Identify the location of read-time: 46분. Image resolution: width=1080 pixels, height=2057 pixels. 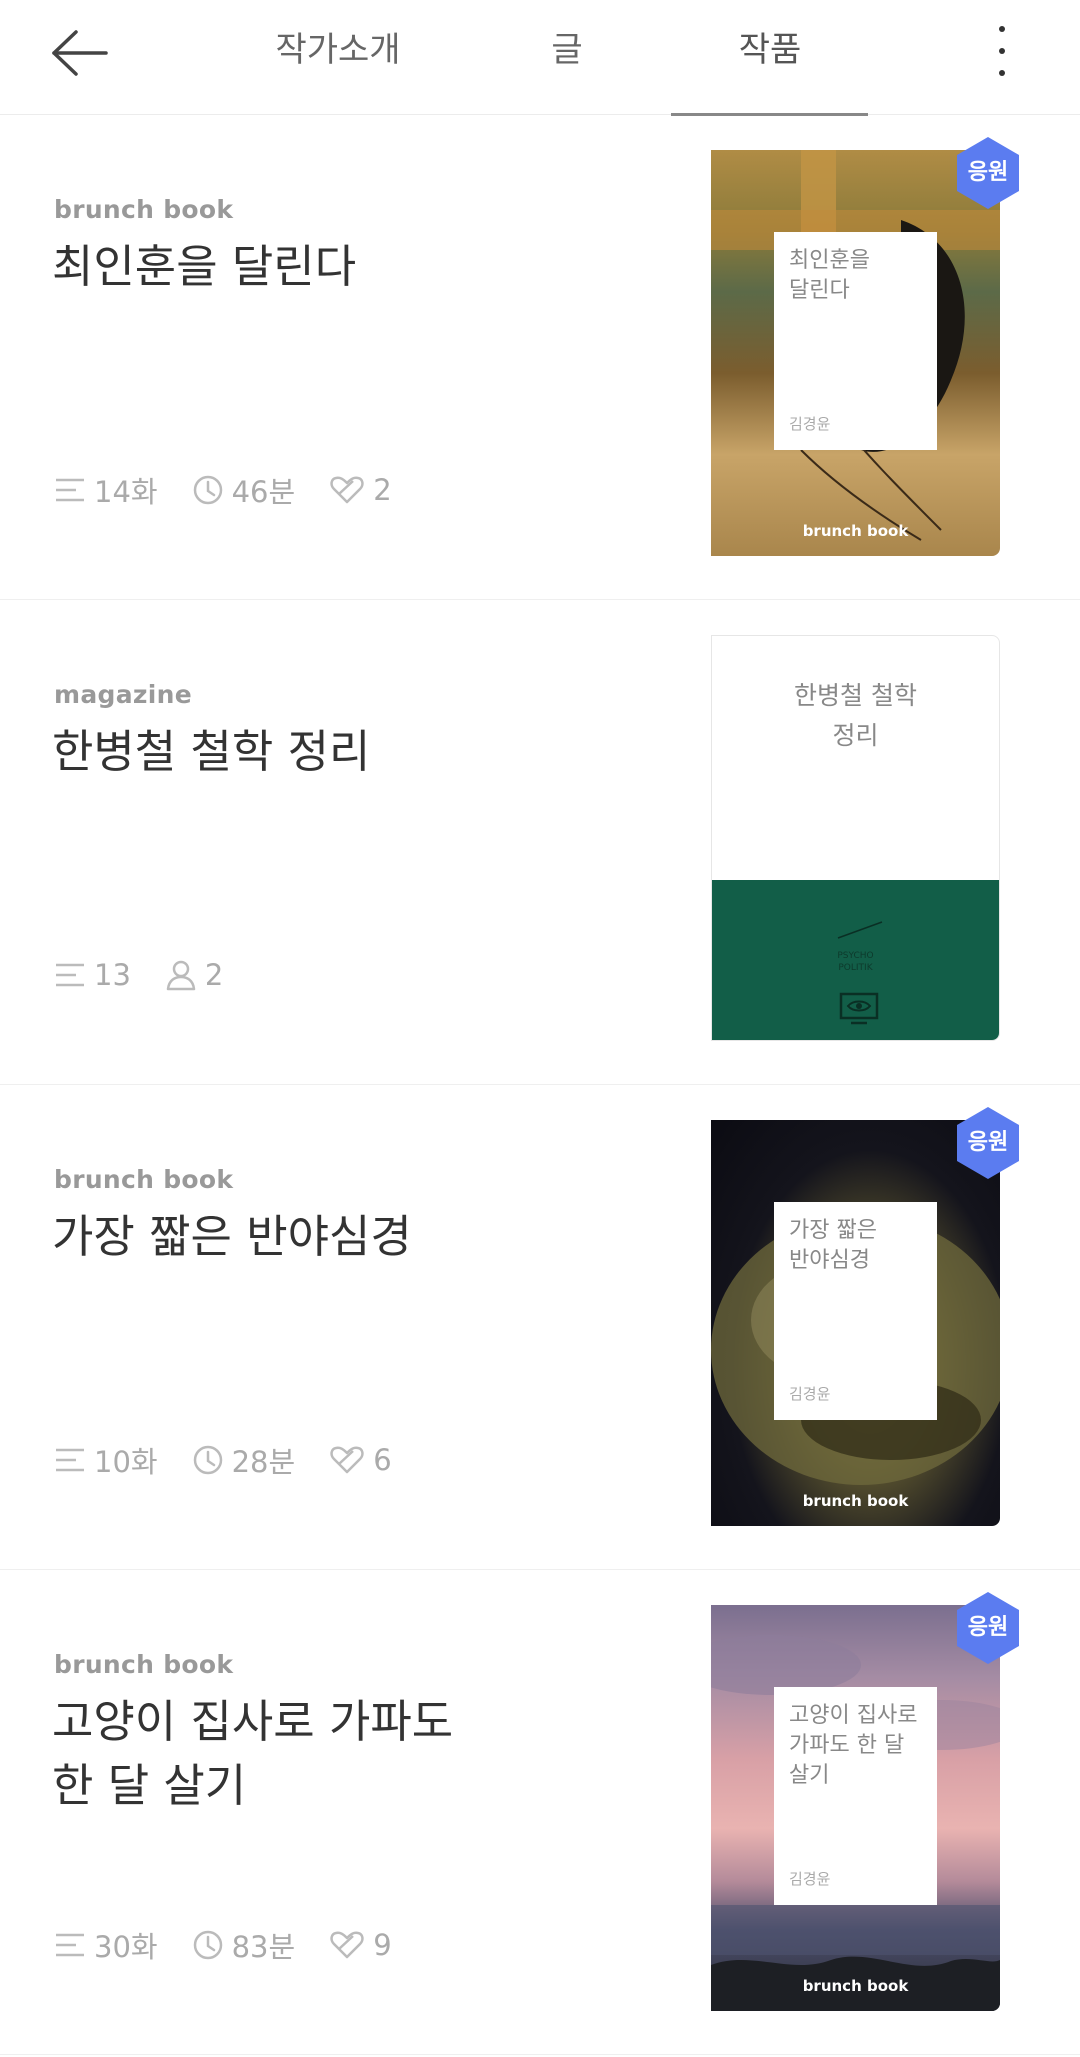
(244, 490).